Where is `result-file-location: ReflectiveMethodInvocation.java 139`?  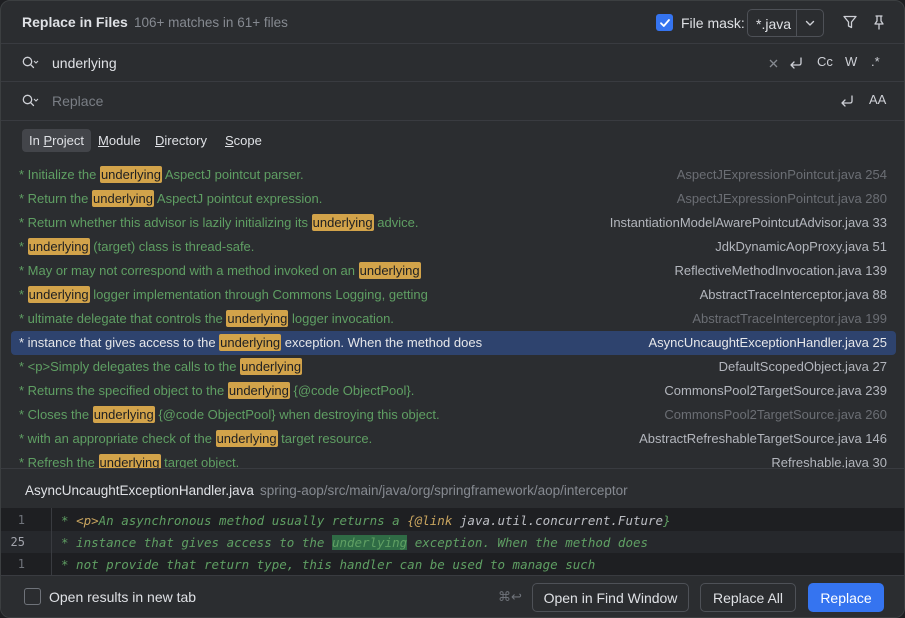 result-file-location: ReflectiveMethodInvocation.java 139 is located at coordinates (781, 270).